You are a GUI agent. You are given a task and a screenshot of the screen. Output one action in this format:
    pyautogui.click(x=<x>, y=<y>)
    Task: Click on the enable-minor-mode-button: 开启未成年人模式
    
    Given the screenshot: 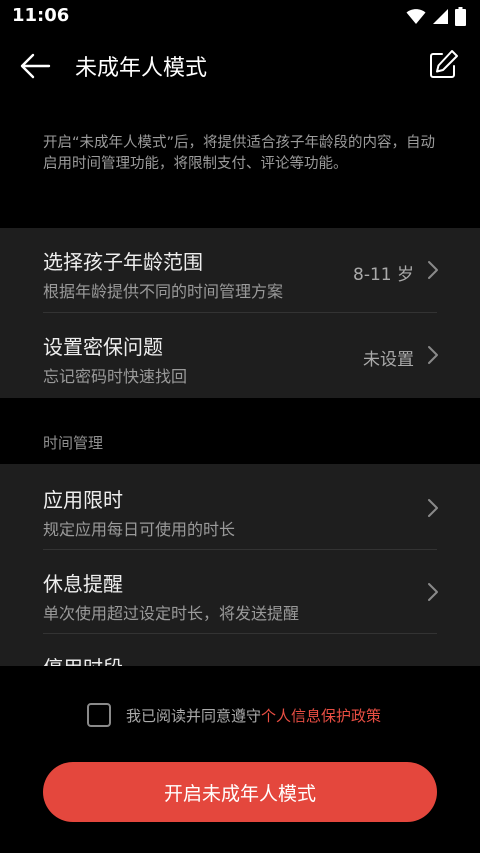 What is the action you would take?
    pyautogui.click(x=240, y=792)
    